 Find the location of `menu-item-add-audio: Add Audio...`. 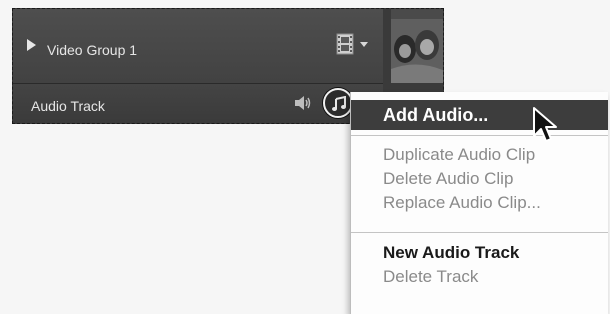

menu-item-add-audio: Add Audio... is located at coordinates (479, 115).